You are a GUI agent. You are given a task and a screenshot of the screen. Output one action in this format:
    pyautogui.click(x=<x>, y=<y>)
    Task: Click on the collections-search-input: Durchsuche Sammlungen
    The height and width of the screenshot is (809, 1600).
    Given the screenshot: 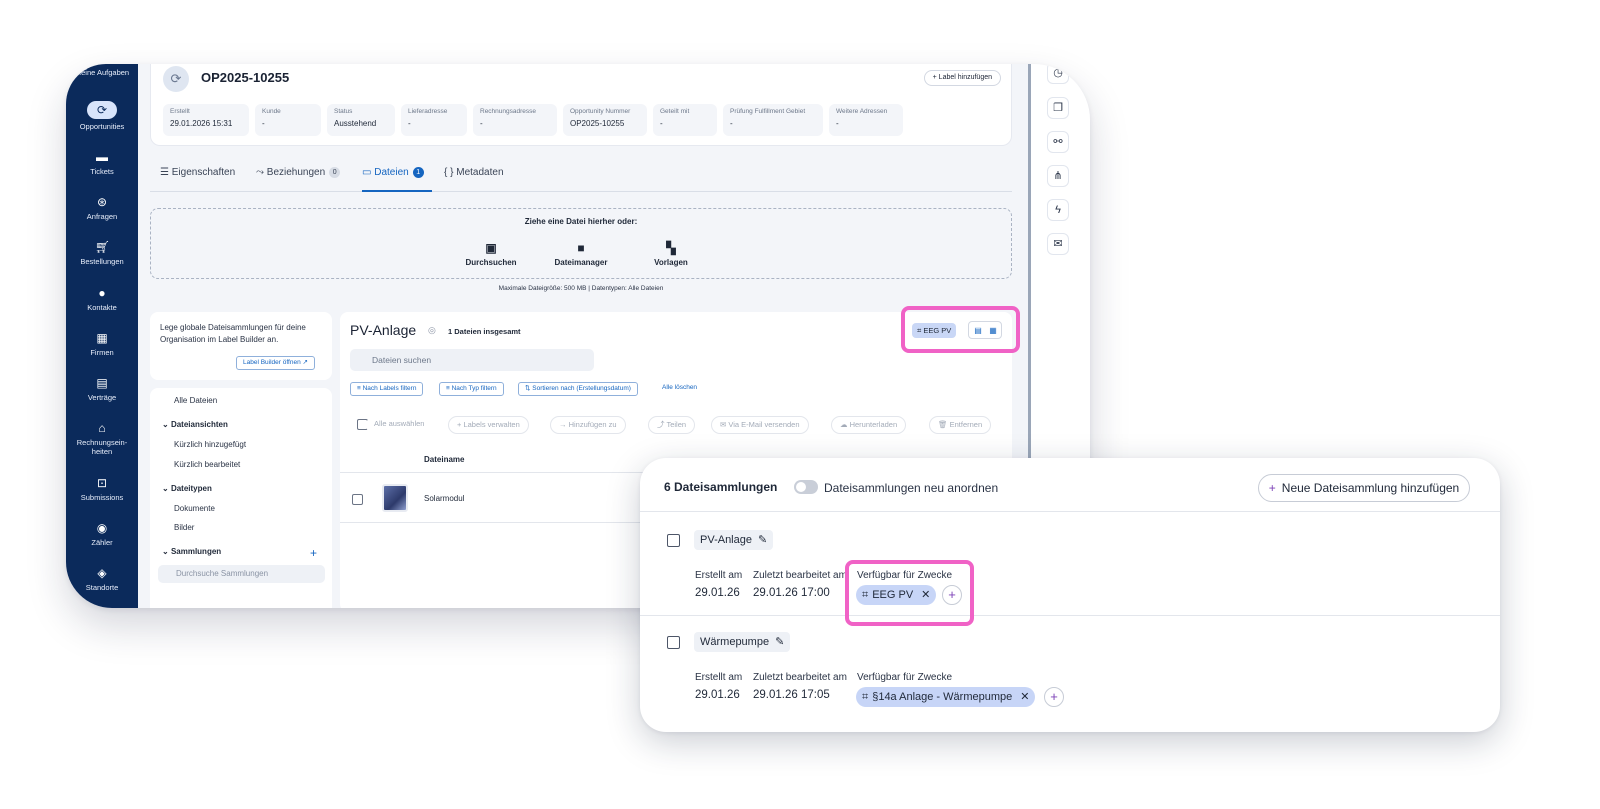 What is the action you would take?
    pyautogui.click(x=241, y=574)
    